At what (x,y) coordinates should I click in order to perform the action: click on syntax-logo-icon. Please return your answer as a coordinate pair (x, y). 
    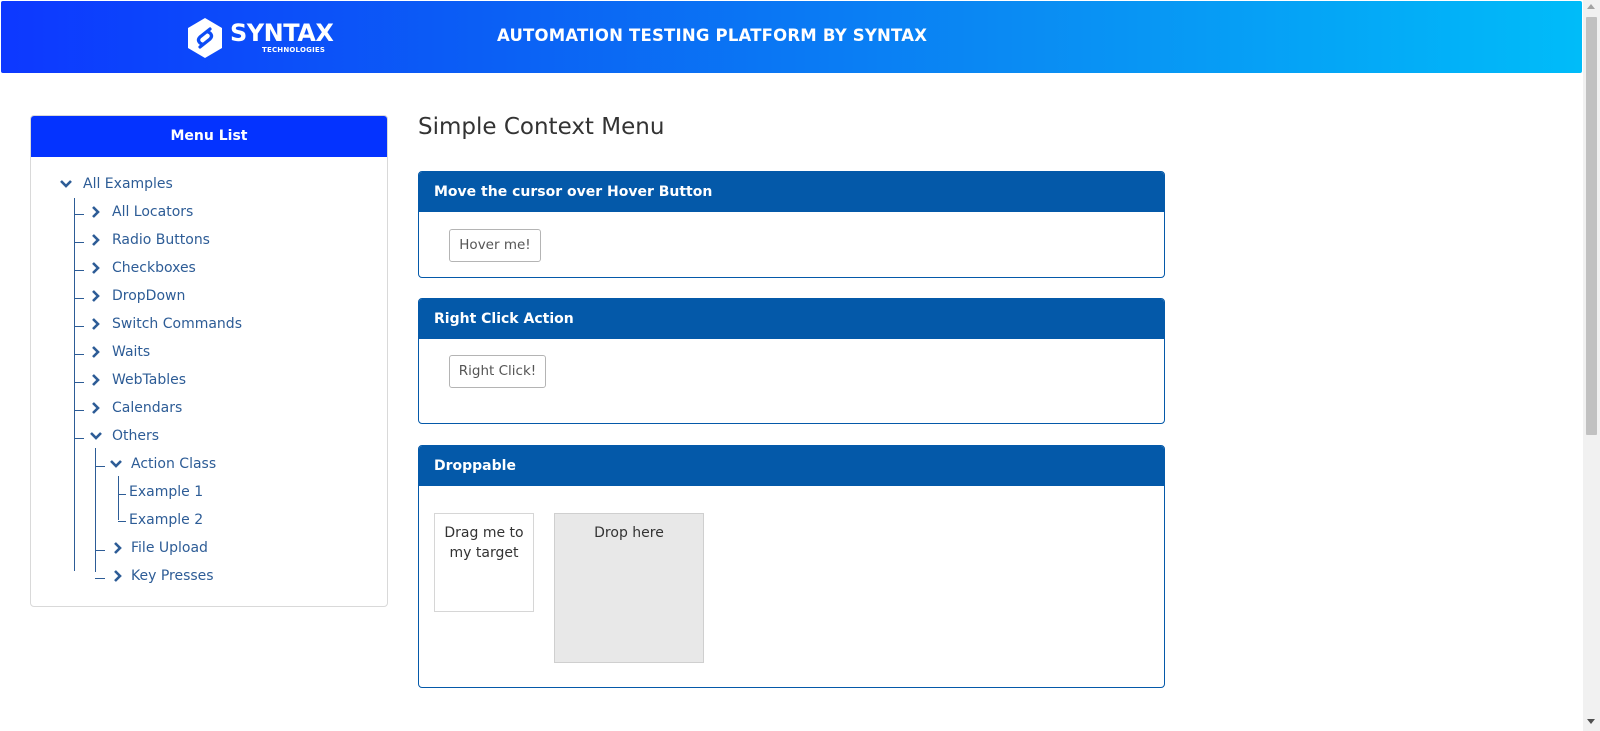
    Looking at the image, I should click on (205, 38).